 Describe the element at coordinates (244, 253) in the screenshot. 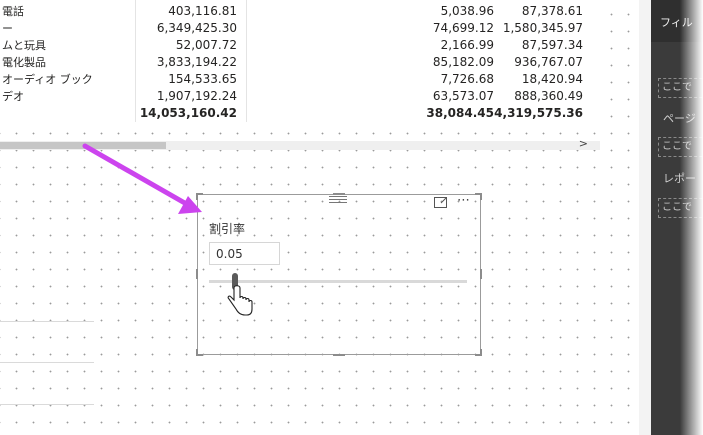

I see `slicer-value-input: 0.05` at that location.